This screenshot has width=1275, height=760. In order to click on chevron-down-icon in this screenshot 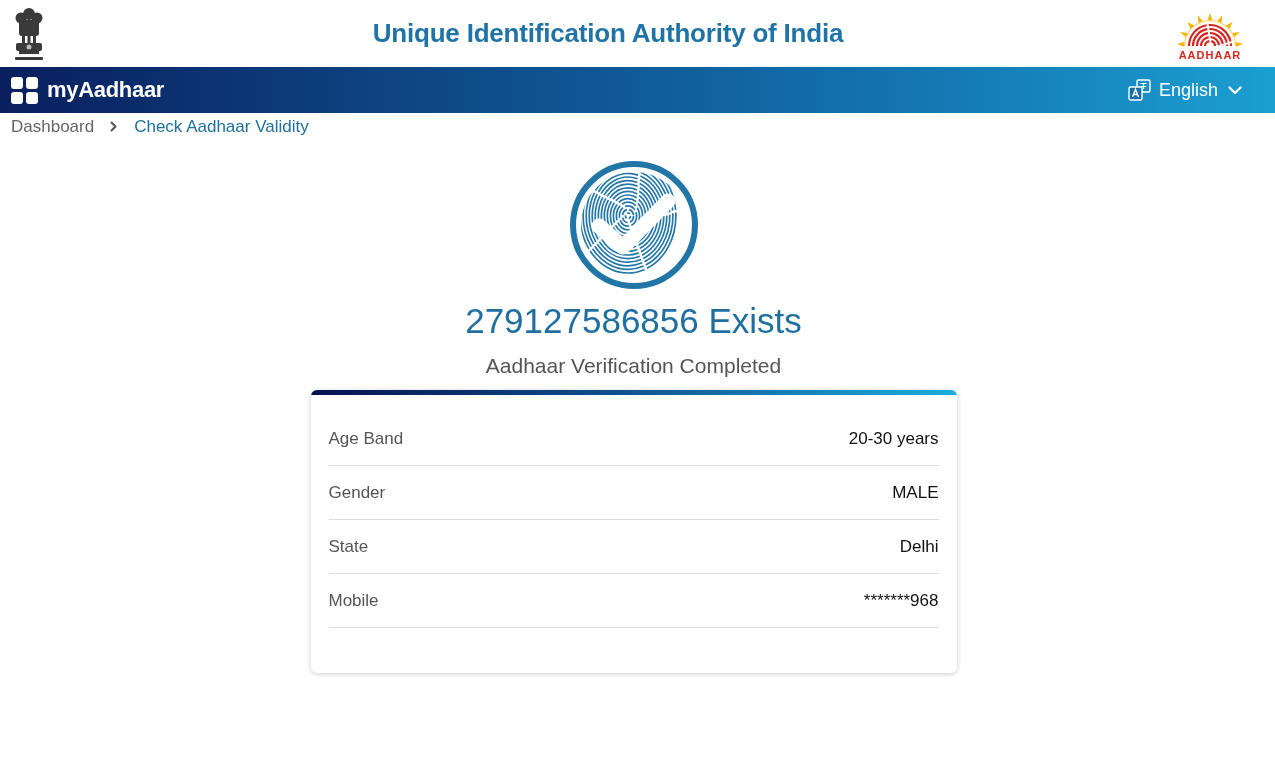, I will do `click(1235, 90)`.